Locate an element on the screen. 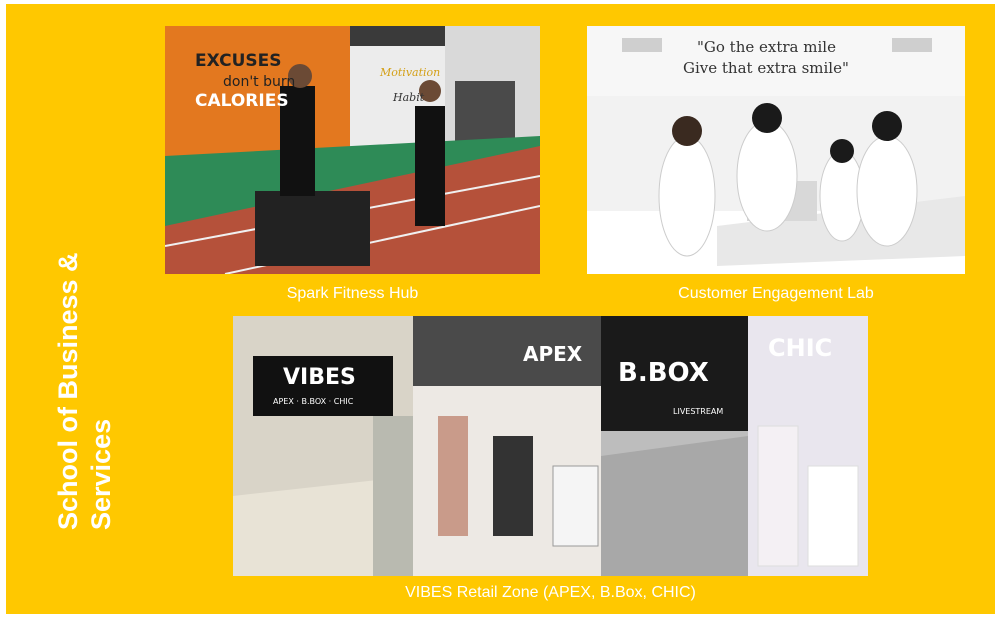 Image resolution: width=999 pixels, height=620 pixels. quote-line-2: Give that extra smile" is located at coordinates (766, 68).